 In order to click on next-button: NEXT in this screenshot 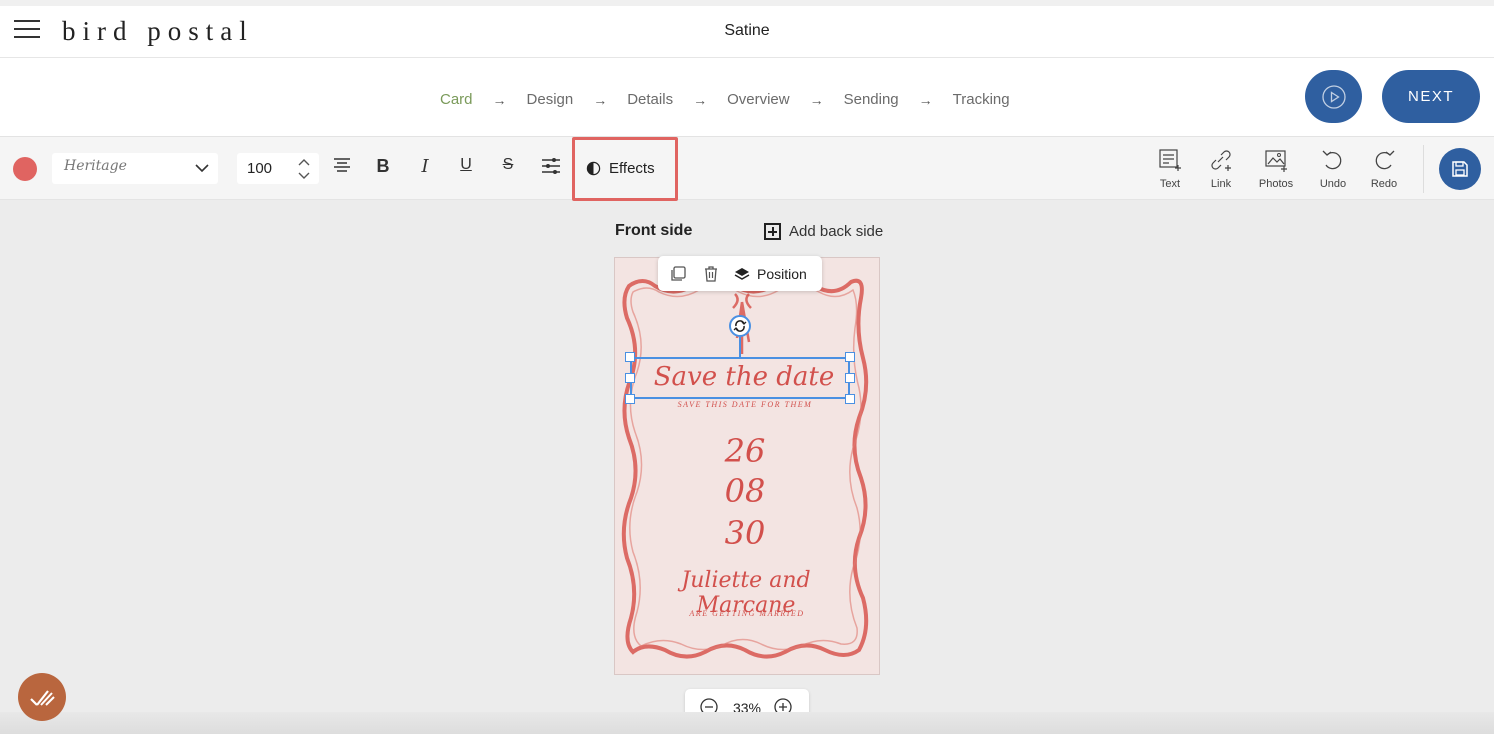, I will do `click(1431, 96)`.